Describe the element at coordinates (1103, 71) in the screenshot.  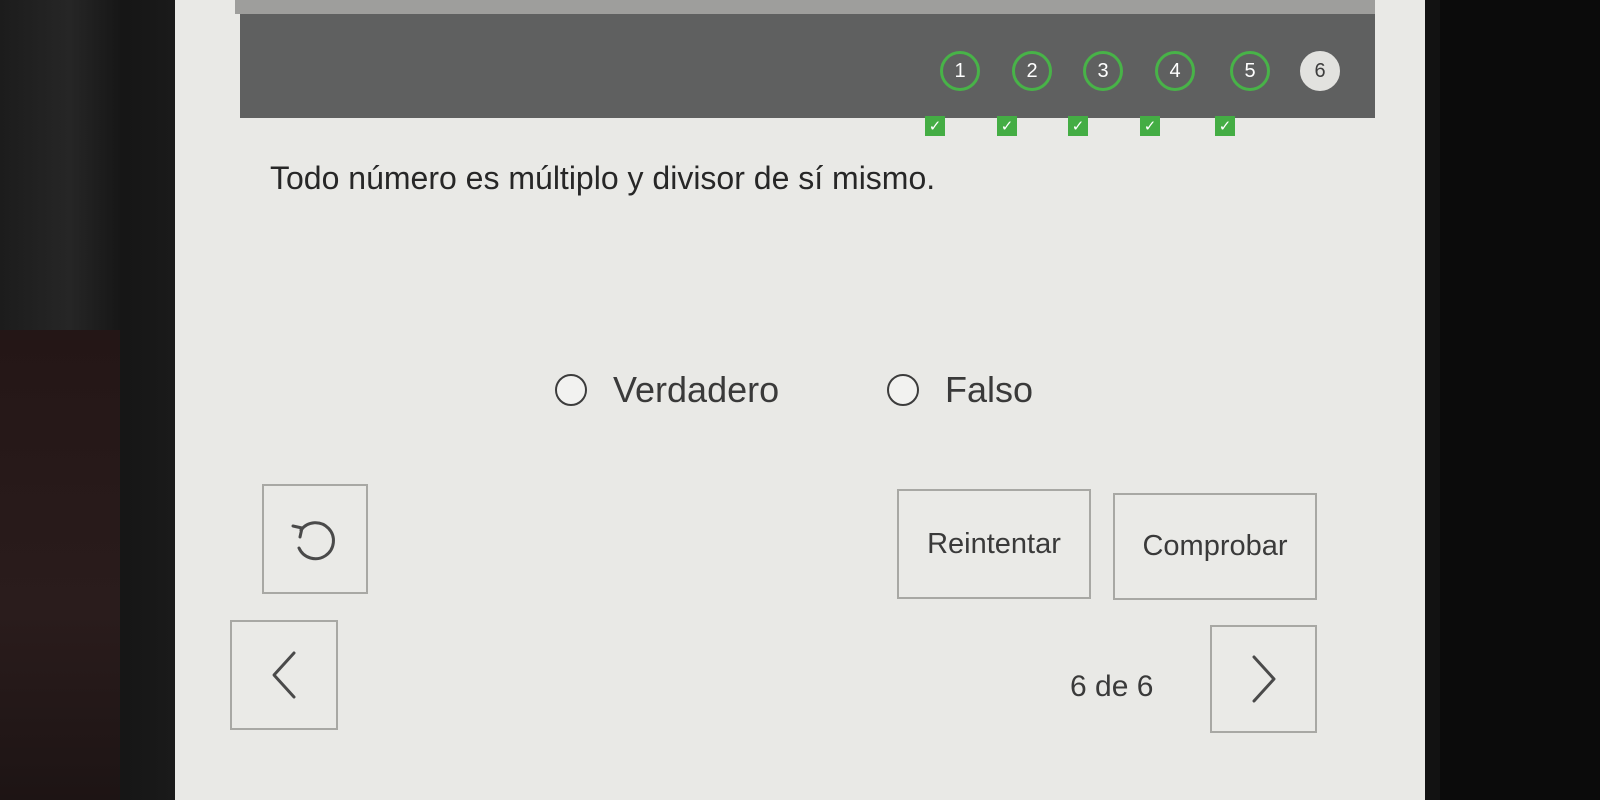
I see `step-3: 3` at that location.